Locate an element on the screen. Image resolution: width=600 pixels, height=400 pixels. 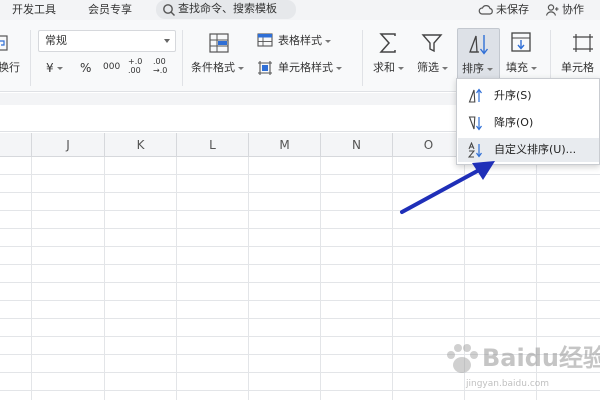
fill-button: 填充 is located at coordinates (521, 68).